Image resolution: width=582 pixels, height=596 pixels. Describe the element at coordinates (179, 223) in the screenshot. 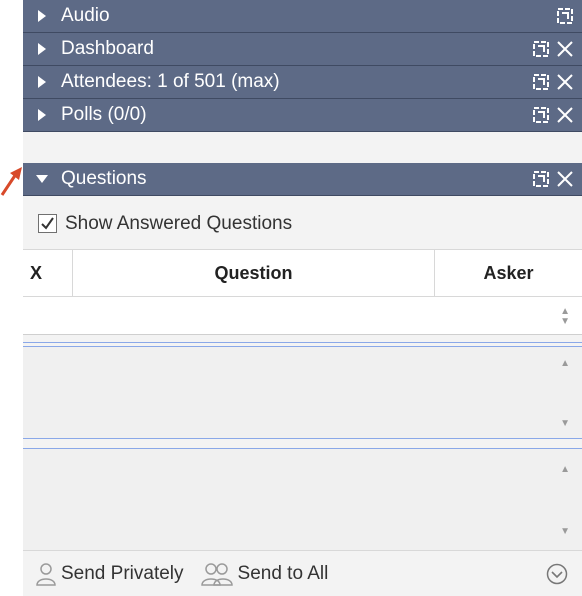

I see `show-answered-label: Show Answered Questions` at that location.